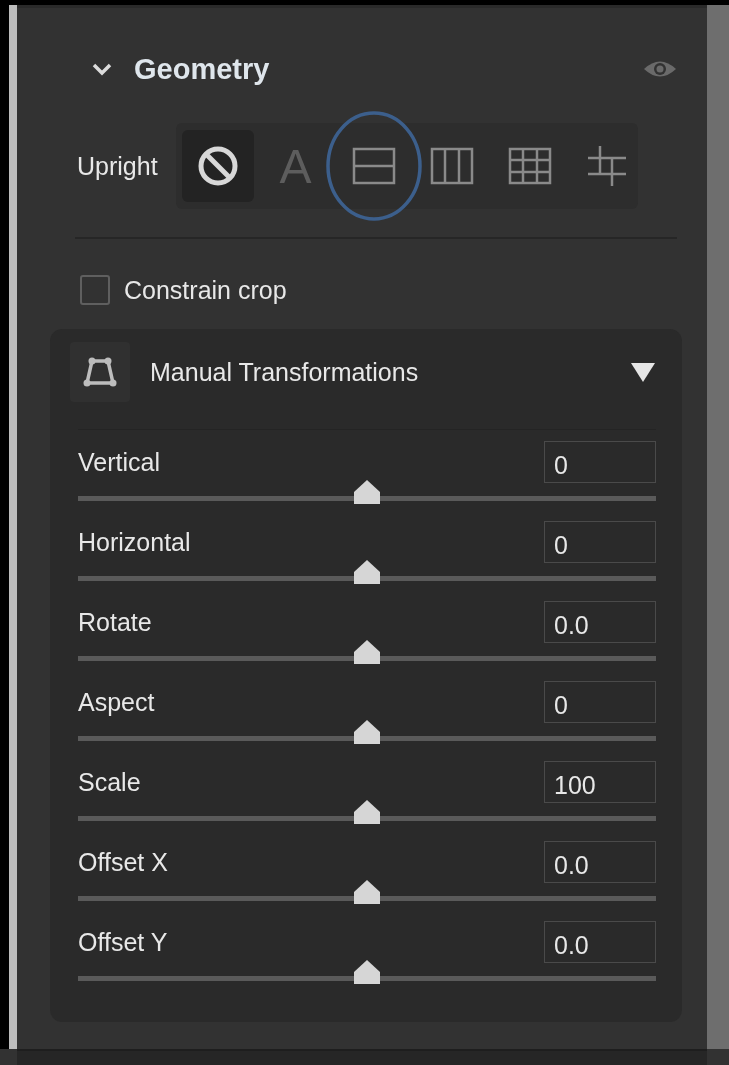 Image resolution: width=729 pixels, height=1065 pixels. I want to click on slider-label: Horizontal, so click(134, 542).